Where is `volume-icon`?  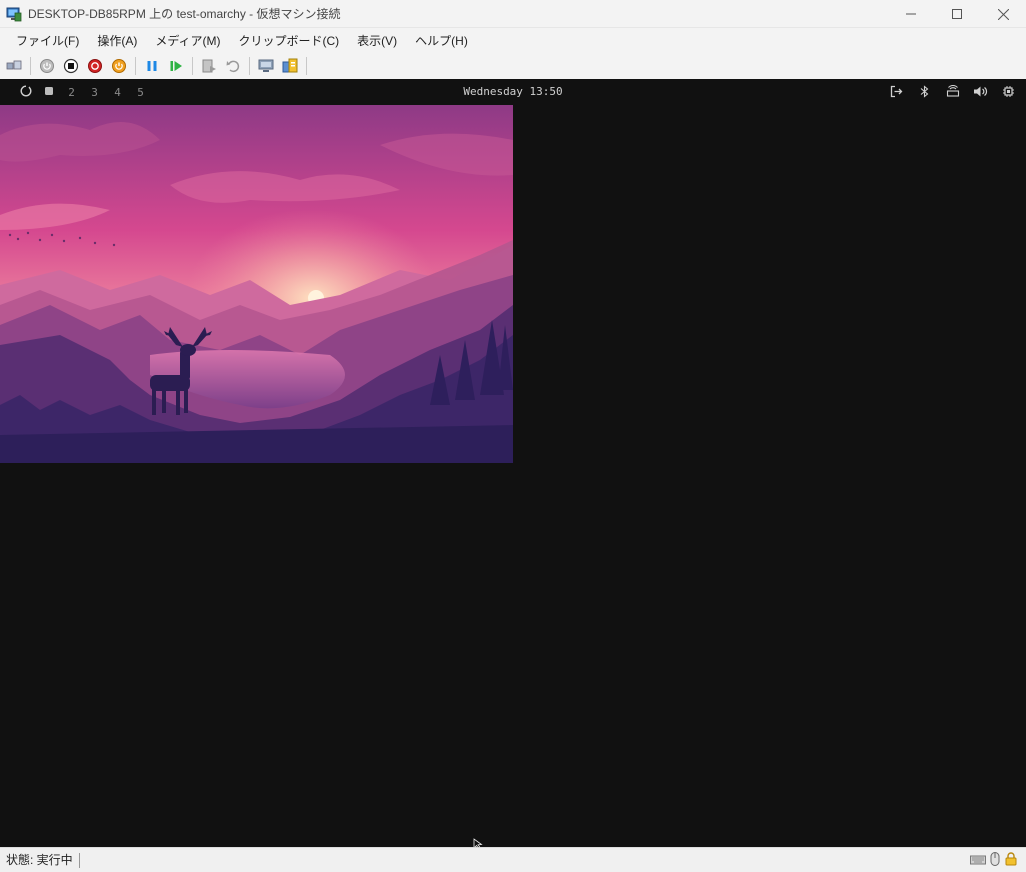
volume-icon is located at coordinates (980, 91).